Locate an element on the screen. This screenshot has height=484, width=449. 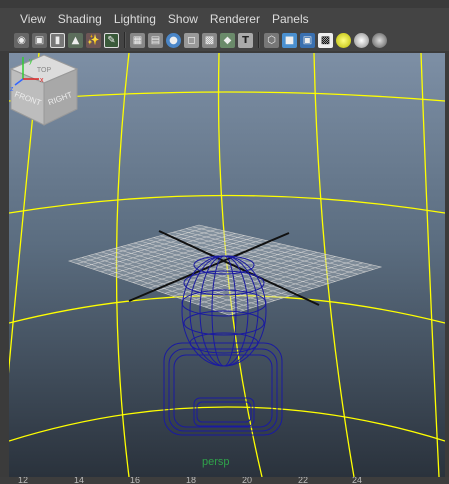
menu-renderer: Renderer is located at coordinates (235, 19).